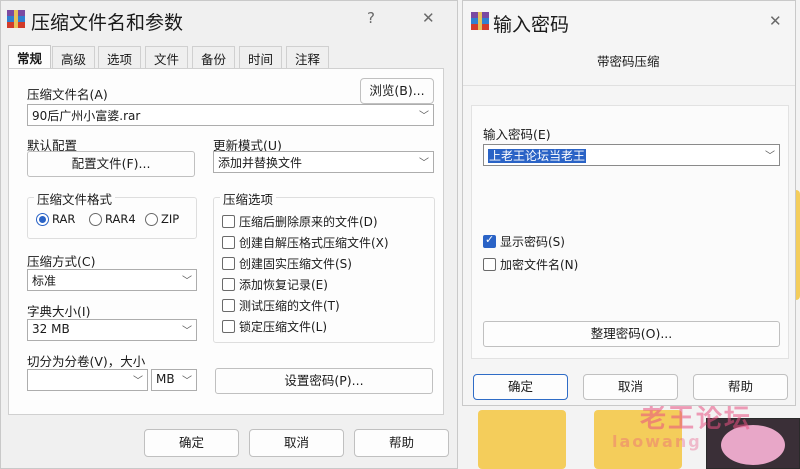 This screenshot has height=469, width=800. What do you see at coordinates (323, 162) in the screenshot?
I see `update-mode-select: 添加并替换文件 ﹀` at bounding box center [323, 162].